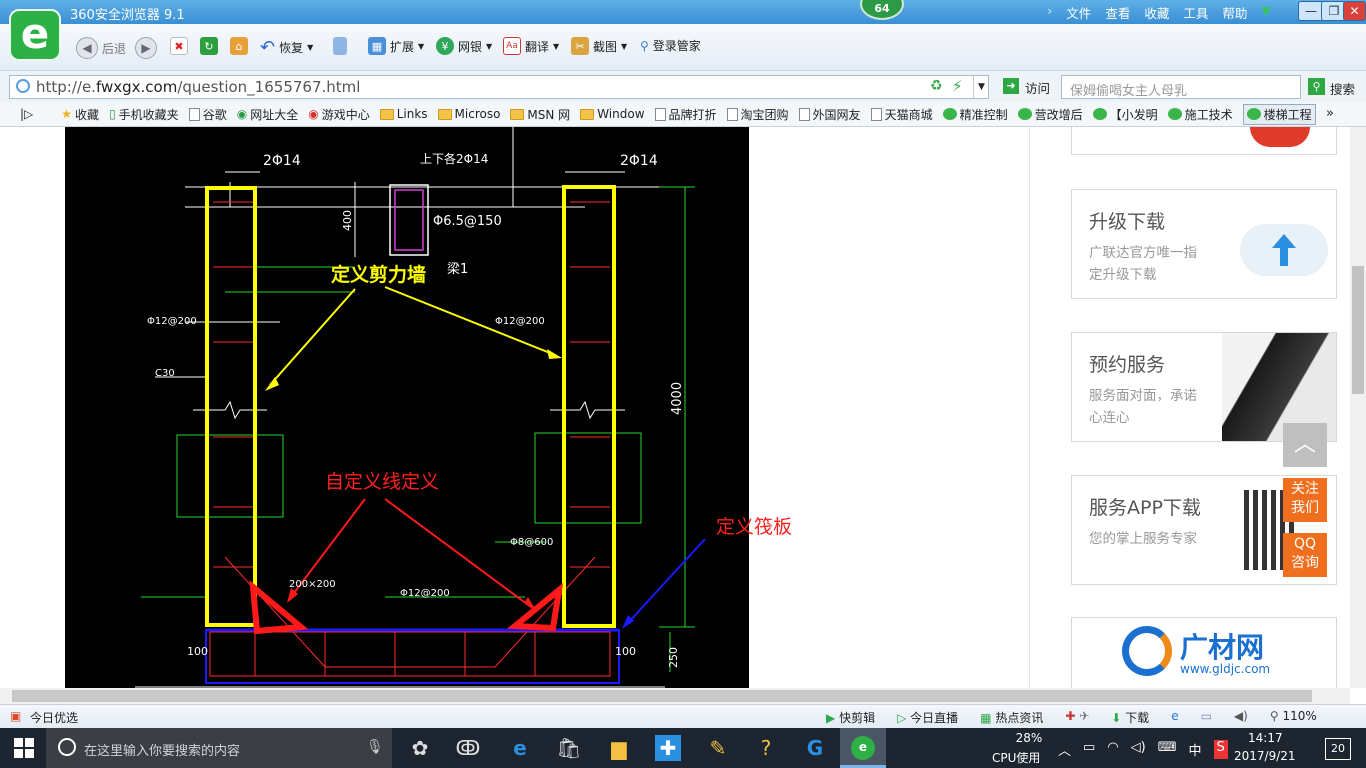 This screenshot has width=1366, height=768. I want to click on menu-chevron-icon: ›, so click(1049, 12).